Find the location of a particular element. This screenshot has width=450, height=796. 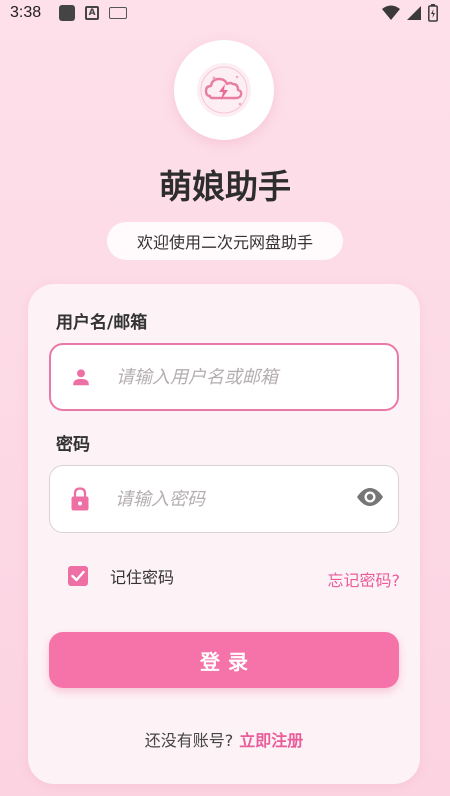

username-label: 用户名/邮箱 is located at coordinates (102, 323).